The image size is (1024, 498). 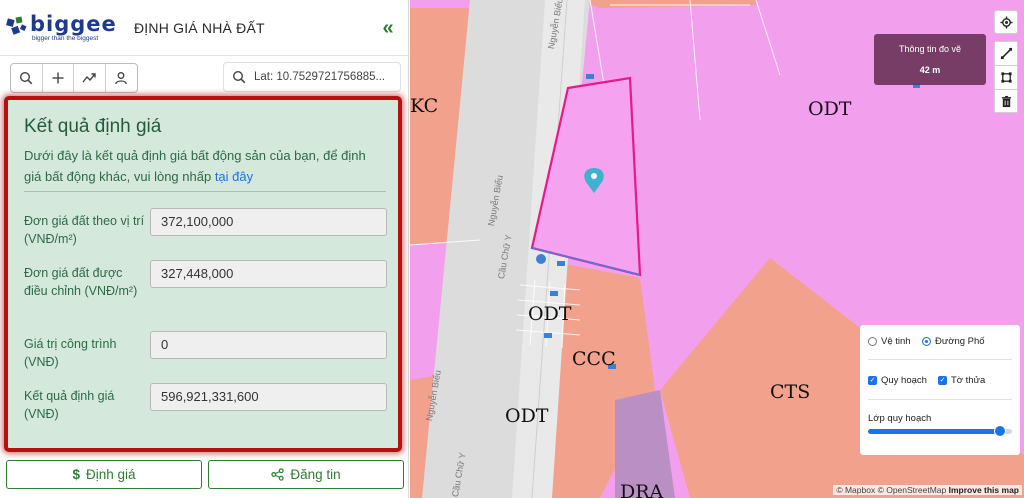 I want to click on logo: biggee bigger than the biggest, so click(x=63, y=28).